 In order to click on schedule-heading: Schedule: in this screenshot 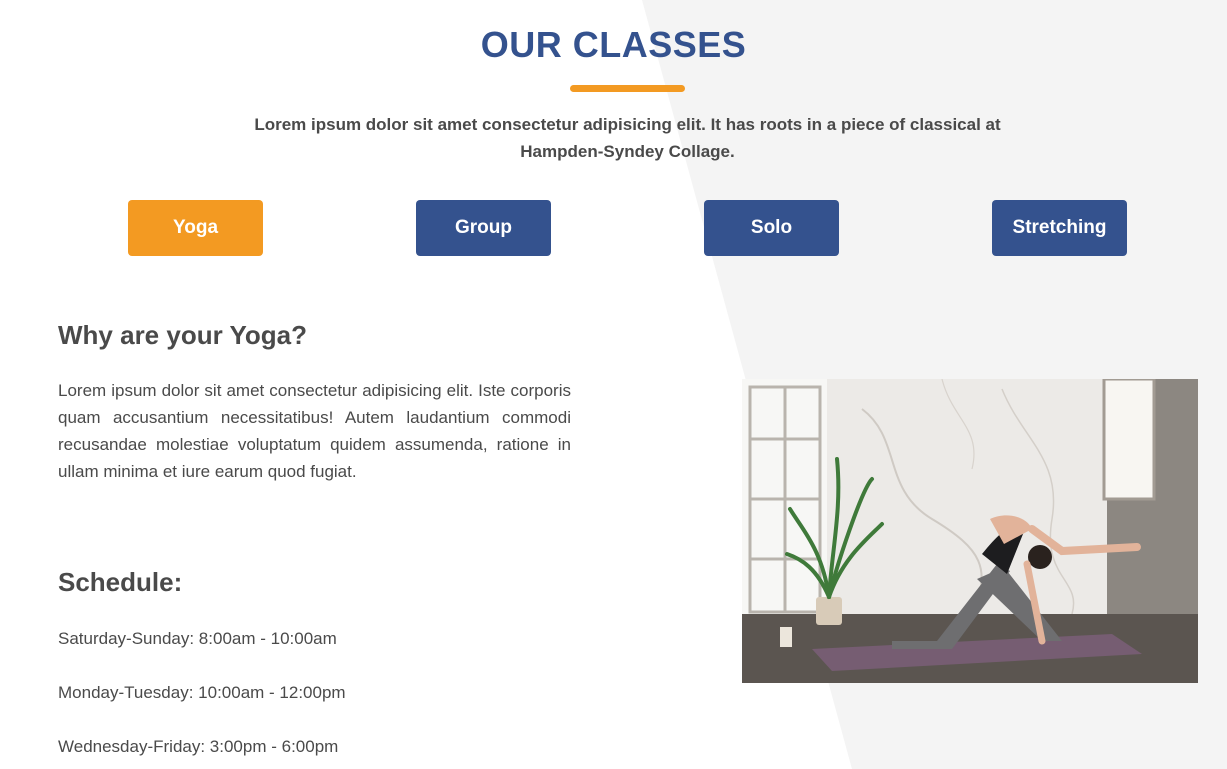, I will do `click(120, 582)`.